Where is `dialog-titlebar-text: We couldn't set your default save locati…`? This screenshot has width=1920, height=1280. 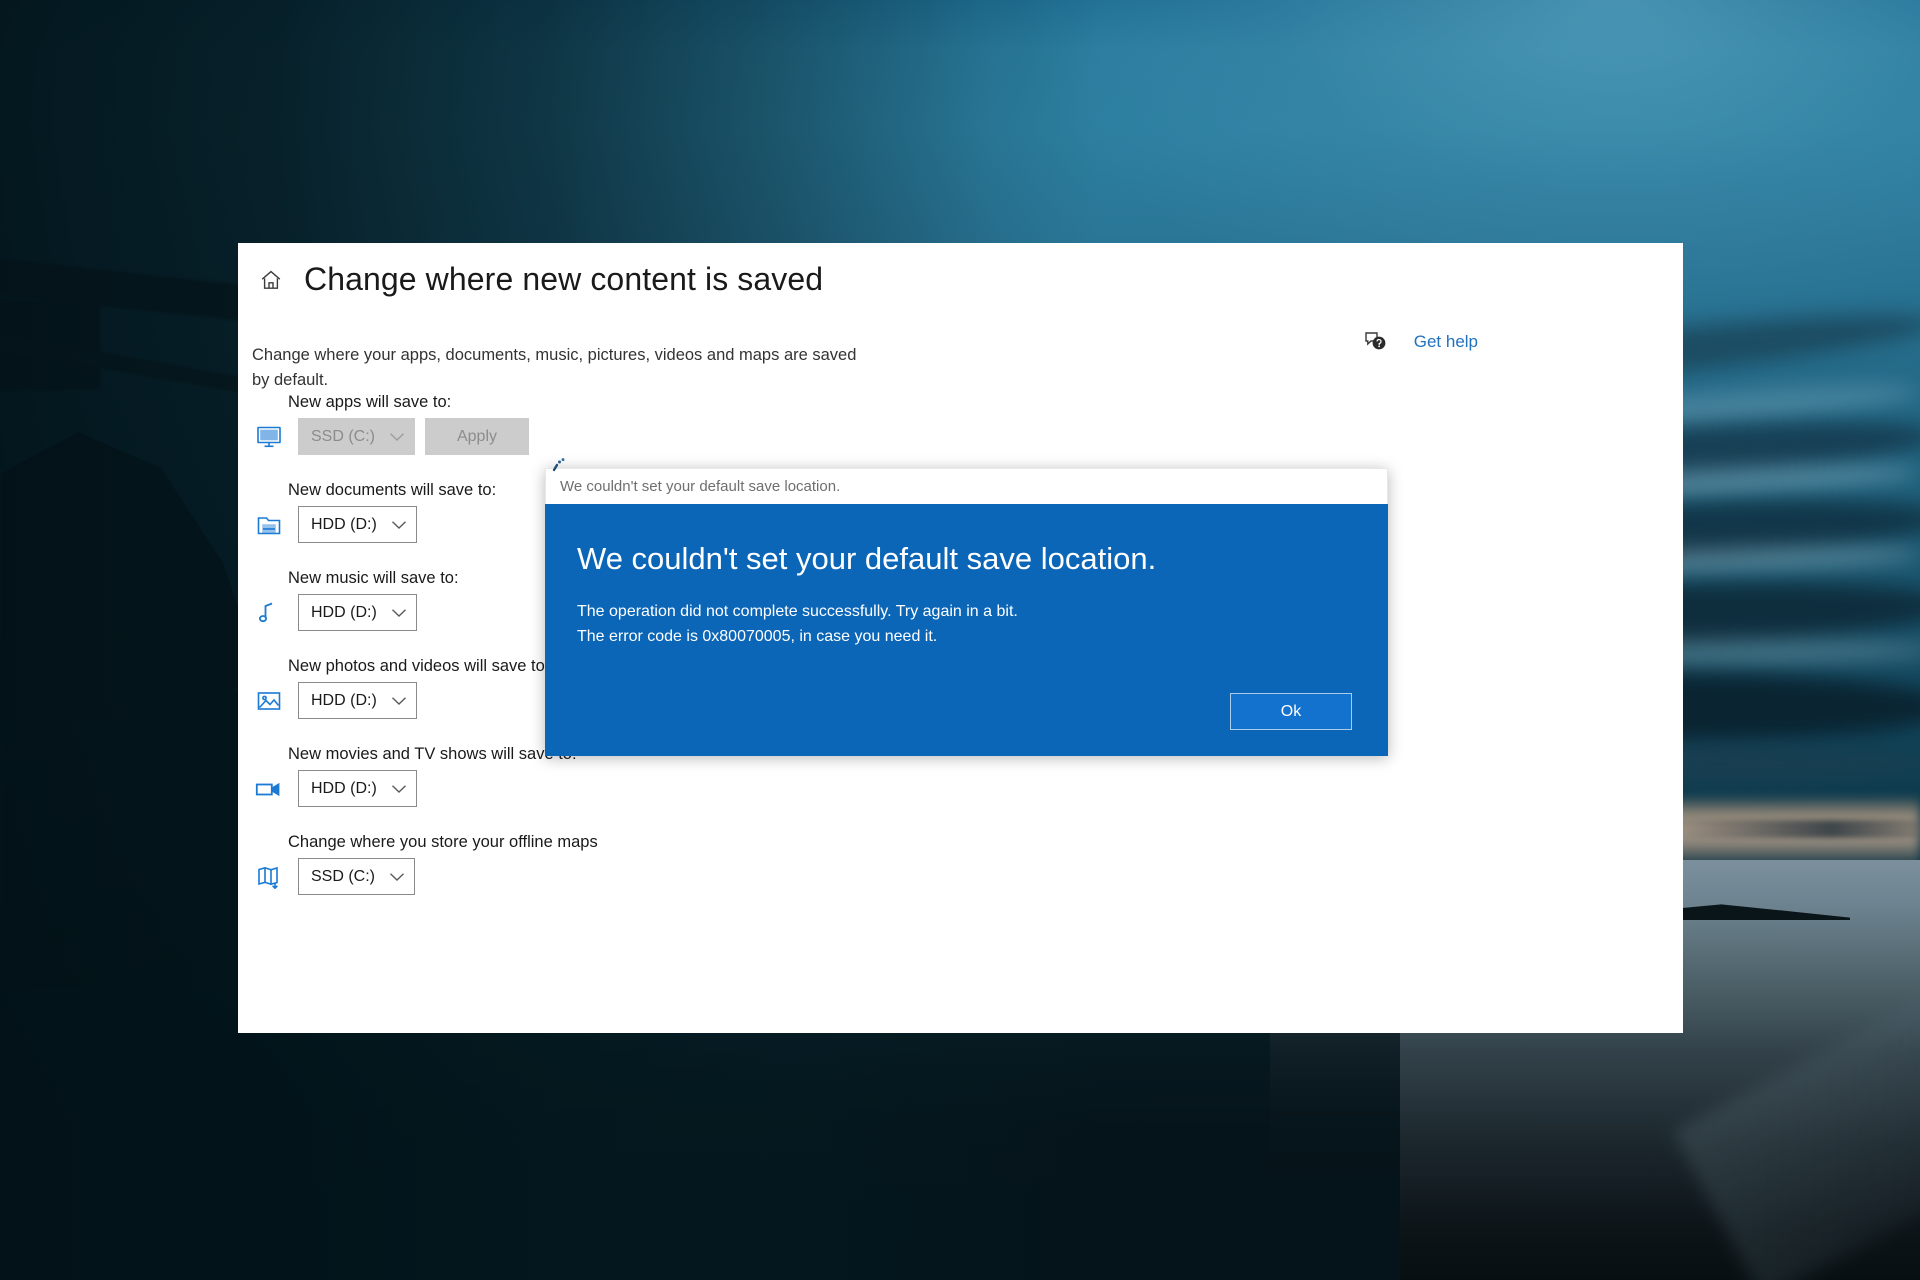 dialog-titlebar-text: We couldn't set your default save locati… is located at coordinates (700, 486).